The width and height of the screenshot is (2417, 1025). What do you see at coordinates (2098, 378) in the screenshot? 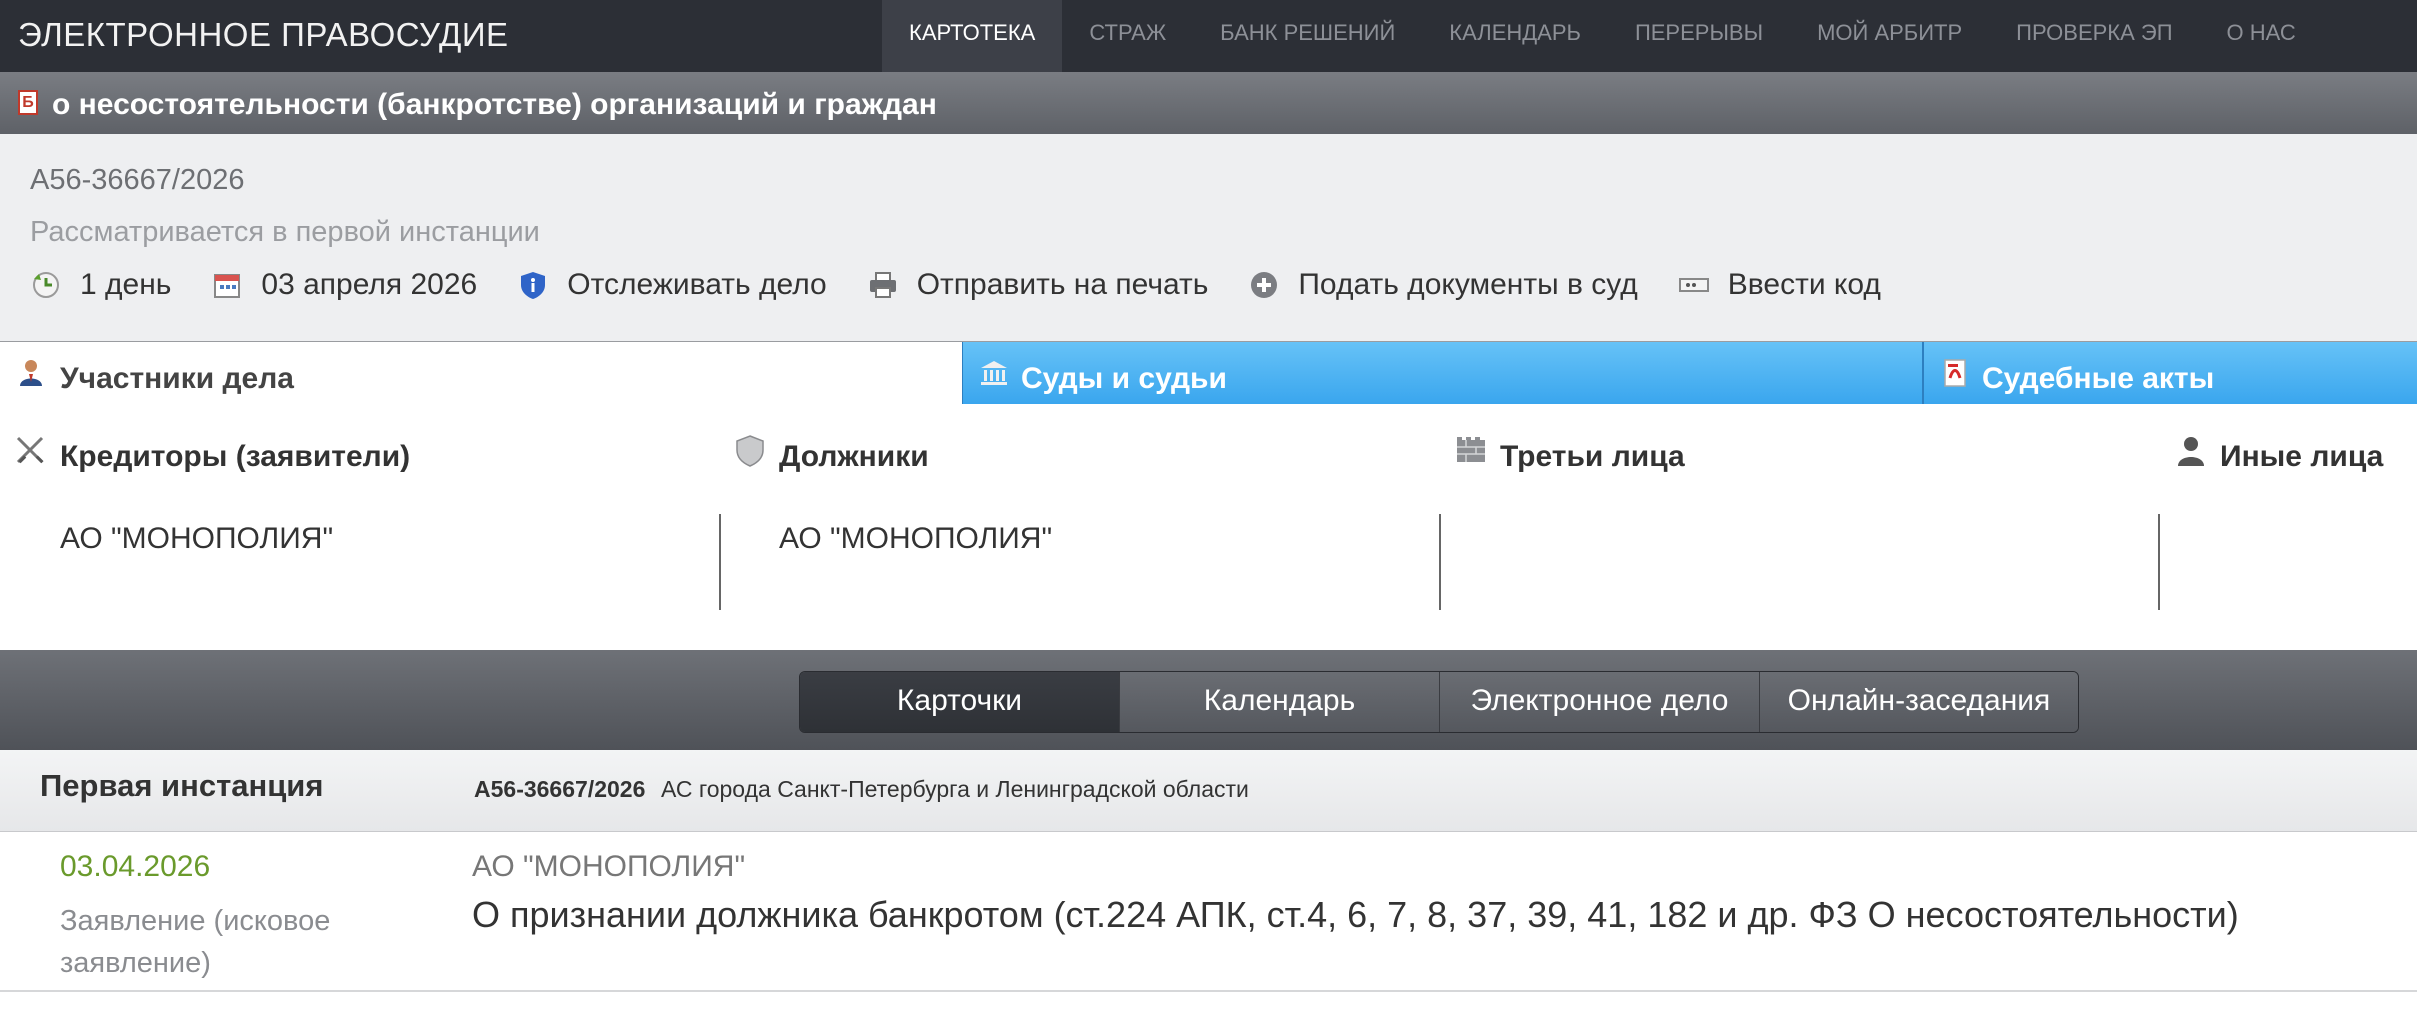
I see `tab-acts-label: Судебные акты` at bounding box center [2098, 378].